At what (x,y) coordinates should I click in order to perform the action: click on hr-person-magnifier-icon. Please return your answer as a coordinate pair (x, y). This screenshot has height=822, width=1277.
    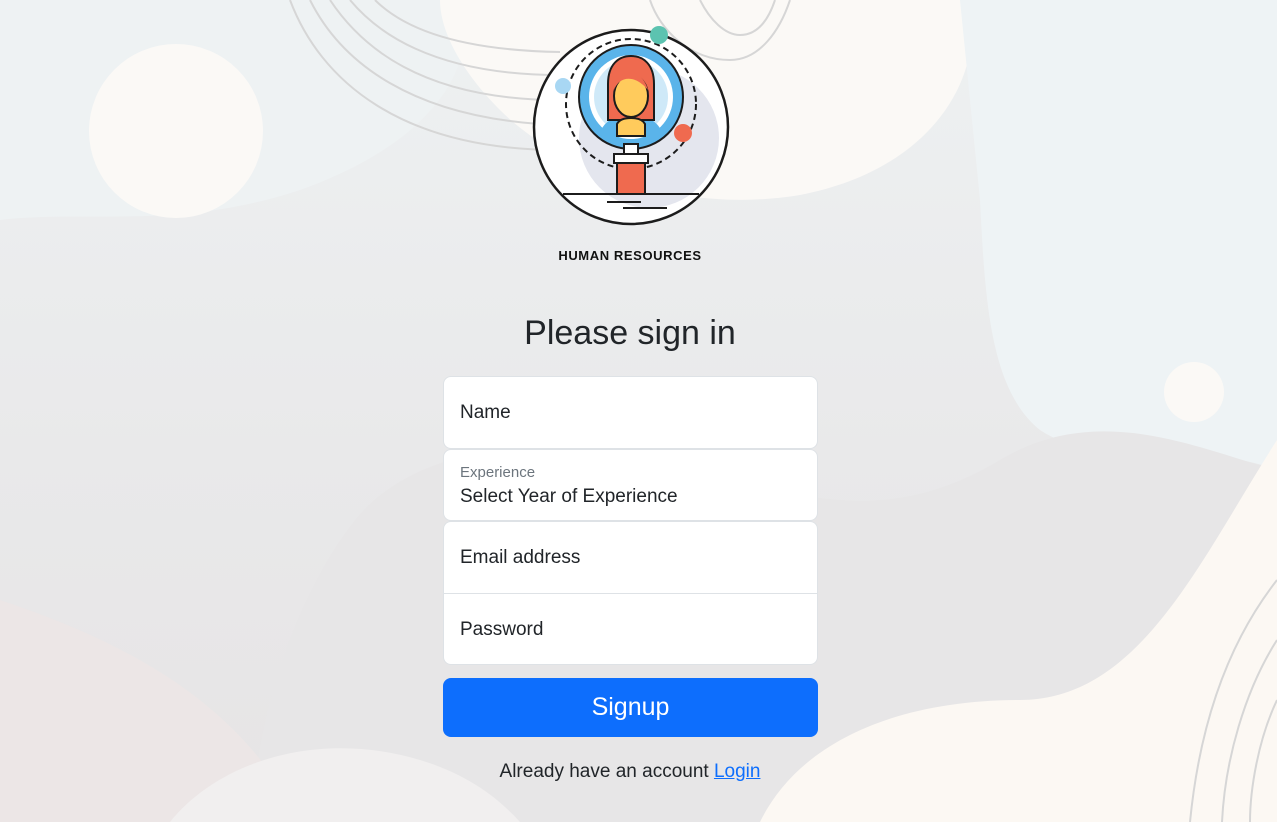
    Looking at the image, I should click on (631, 126).